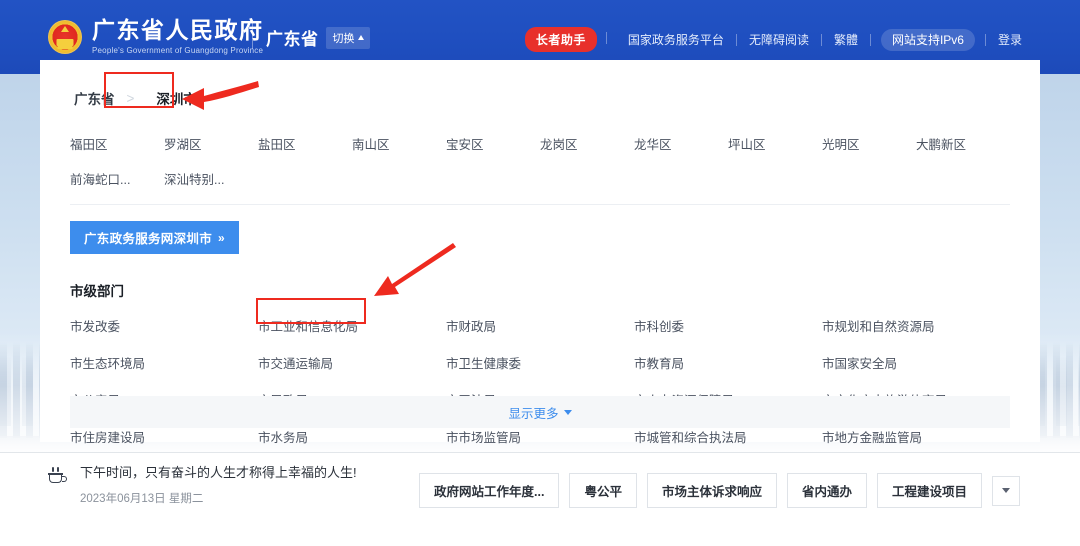 This screenshot has width=1080, height=546. What do you see at coordinates (676, 39) in the screenshot?
I see `national-platform-link: 国家政务服务平台` at bounding box center [676, 39].